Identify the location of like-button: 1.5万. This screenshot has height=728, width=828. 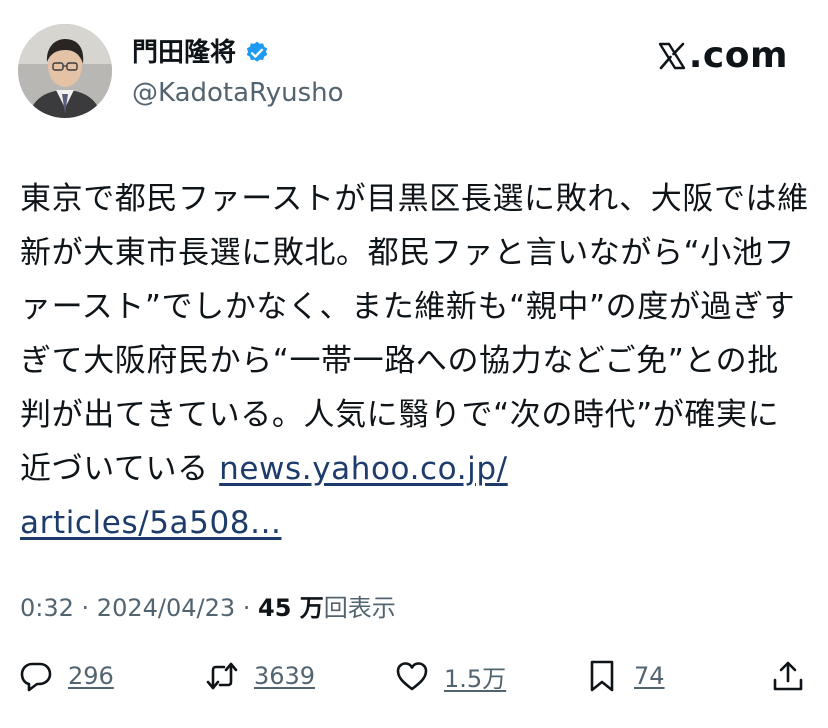
(450, 676).